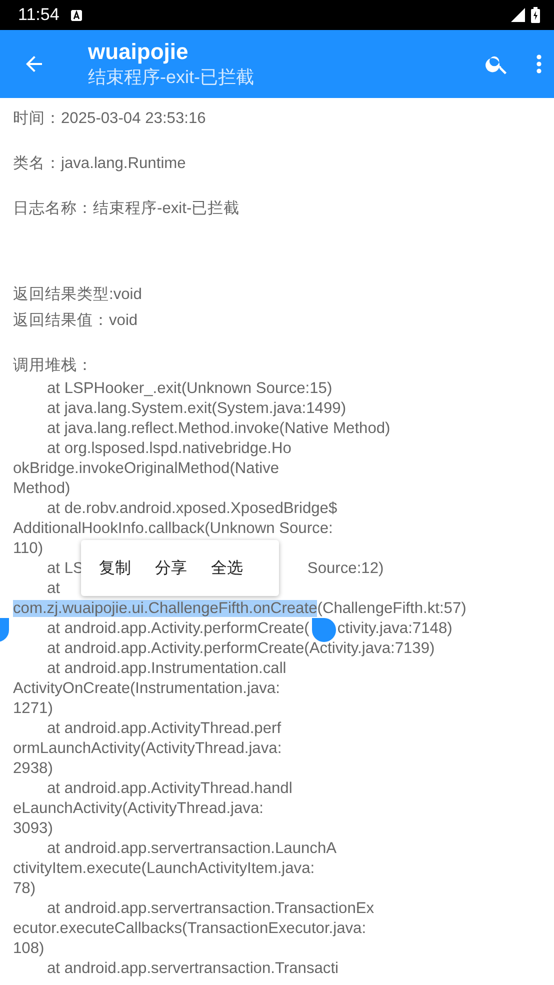 This screenshot has height=985, width=554. I want to click on stack-line: 78), so click(24, 888).